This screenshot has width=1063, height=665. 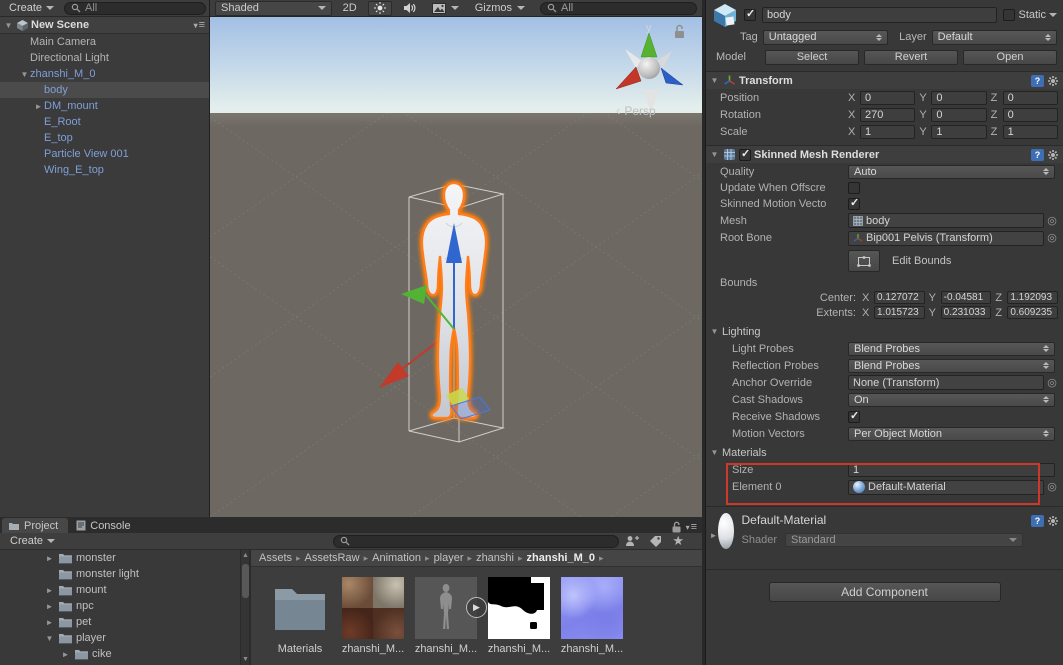 I want to click on gizmo-x-cone, so click(x=628, y=78).